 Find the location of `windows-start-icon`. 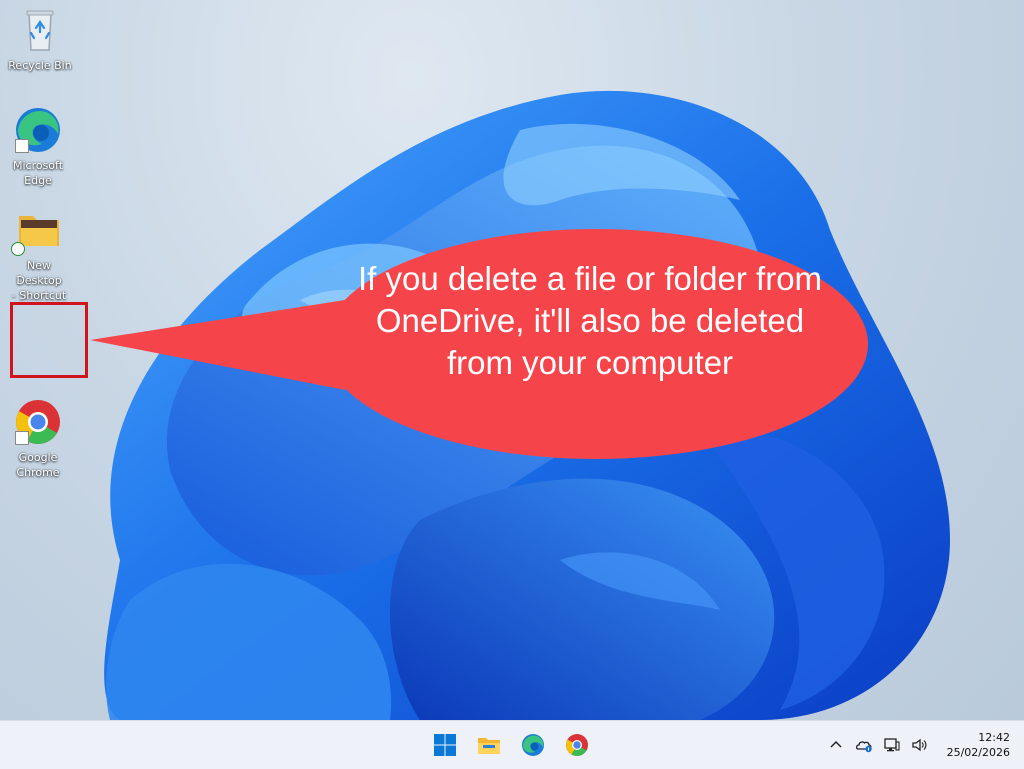

windows-start-icon is located at coordinates (445, 745).